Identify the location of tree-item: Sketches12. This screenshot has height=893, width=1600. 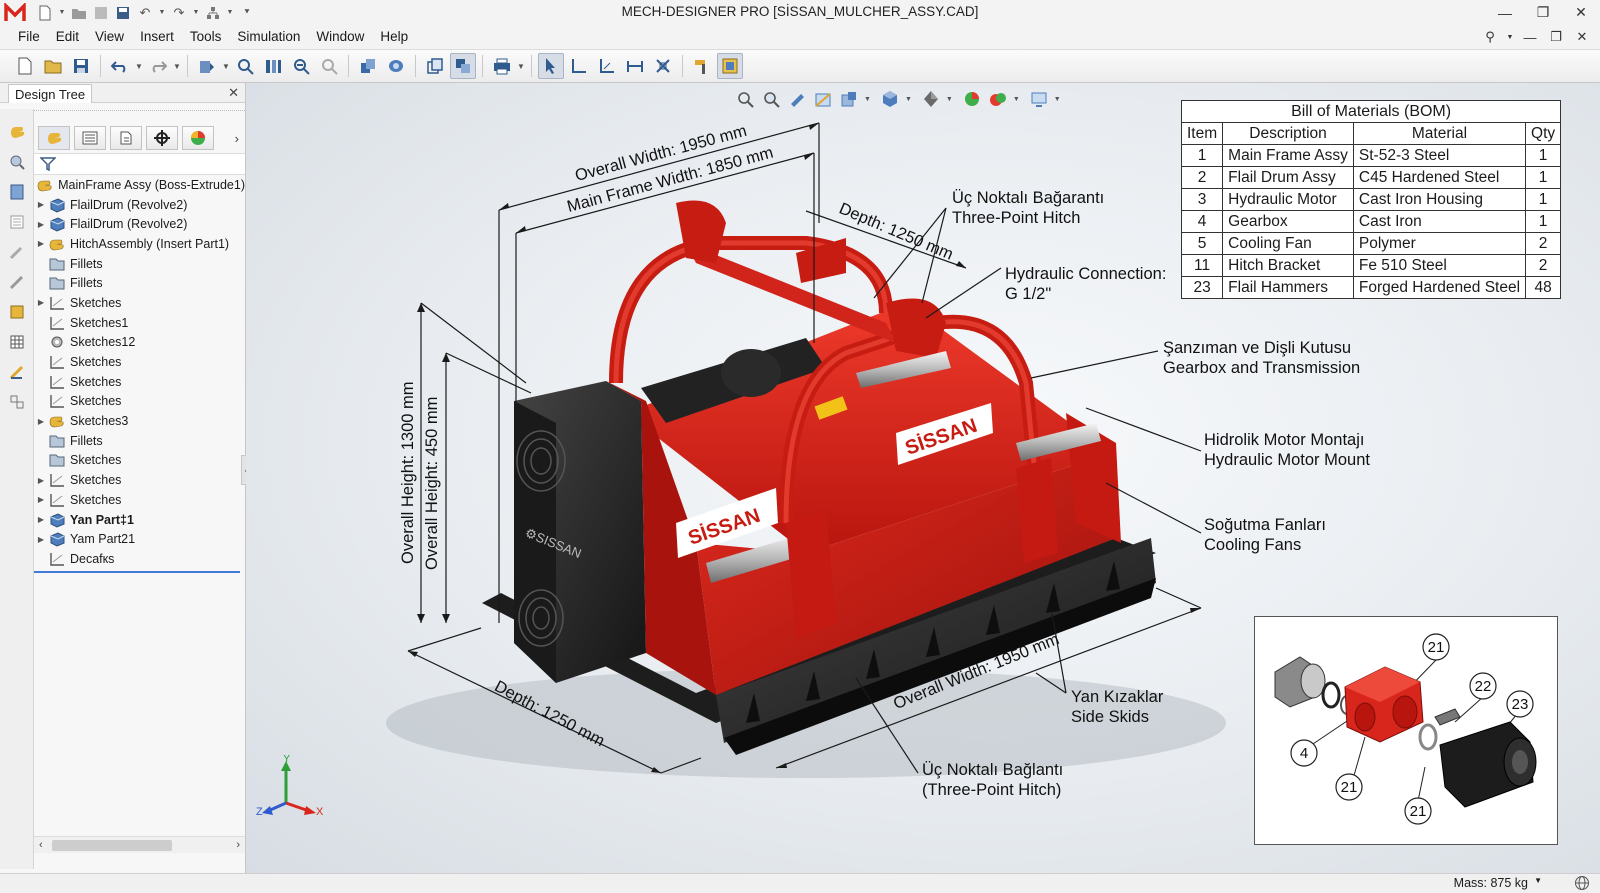
(139, 343).